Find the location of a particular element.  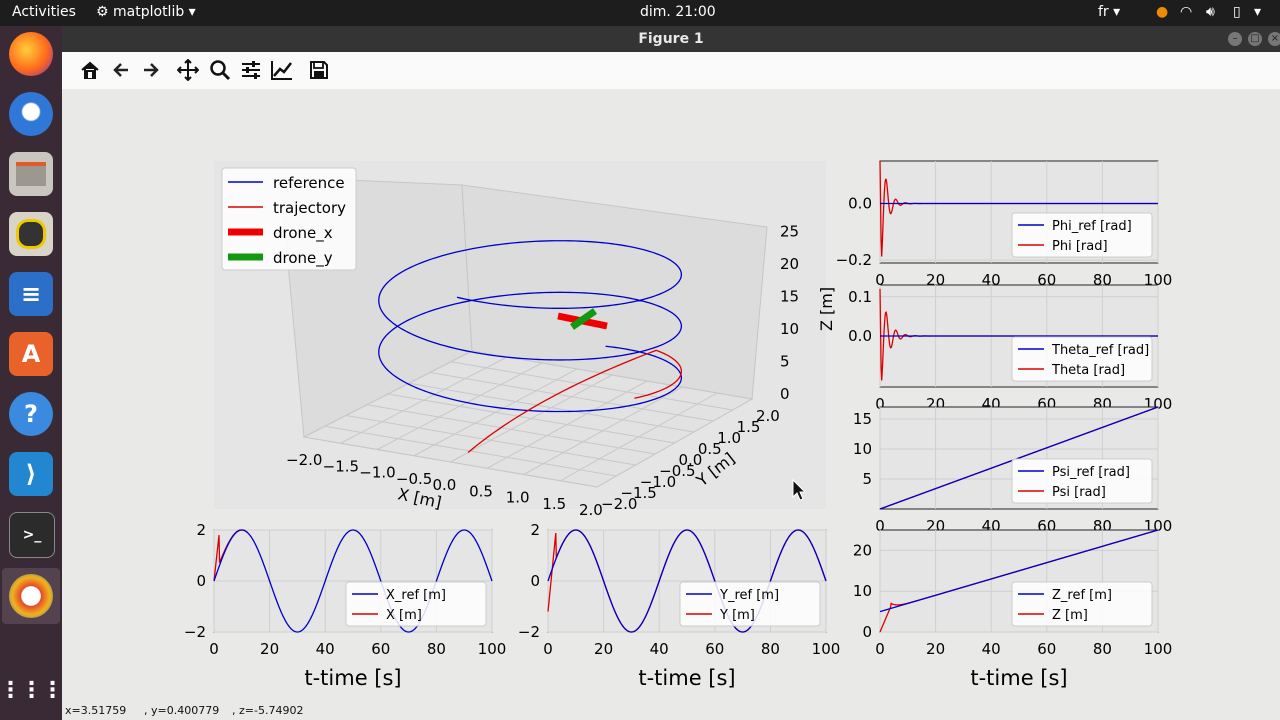

legend-label: Y [m] is located at coordinates (737, 615).